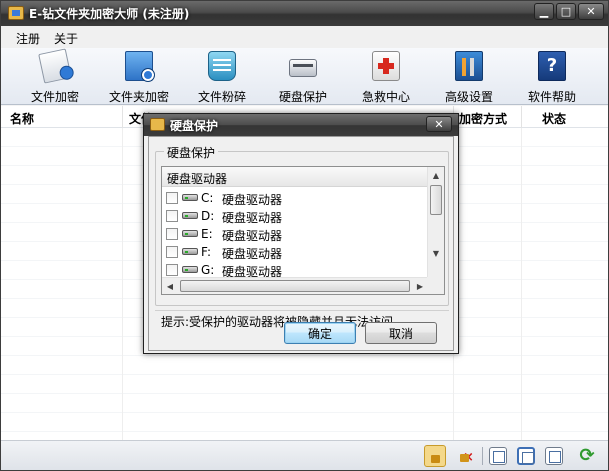 This screenshot has height=471, width=609. I want to click on vertical-scroll-thumb, so click(436, 200).